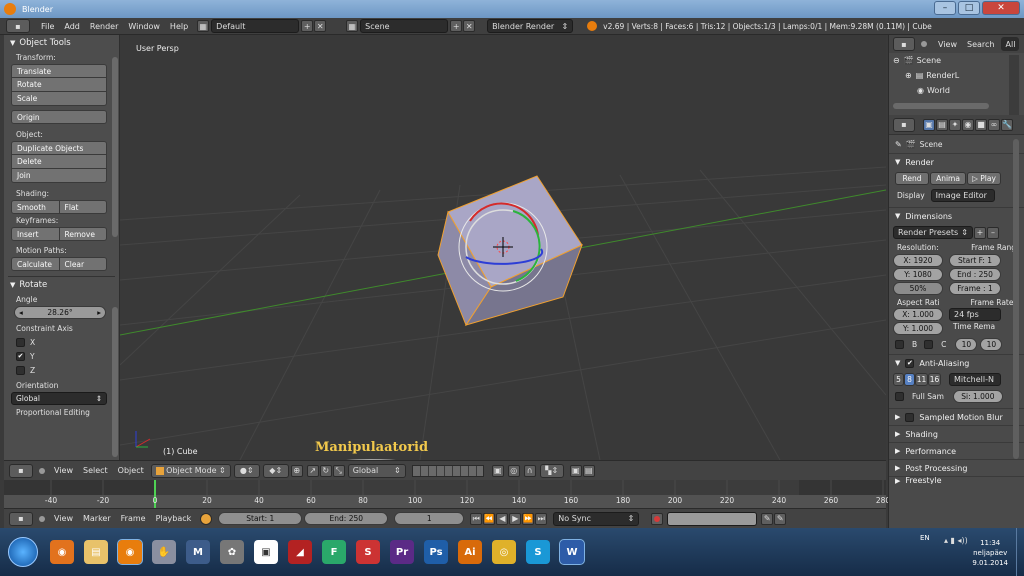  What do you see at coordinates (918, 274) in the screenshot?
I see `resolution-y-field: Y: 1080` at bounding box center [918, 274].